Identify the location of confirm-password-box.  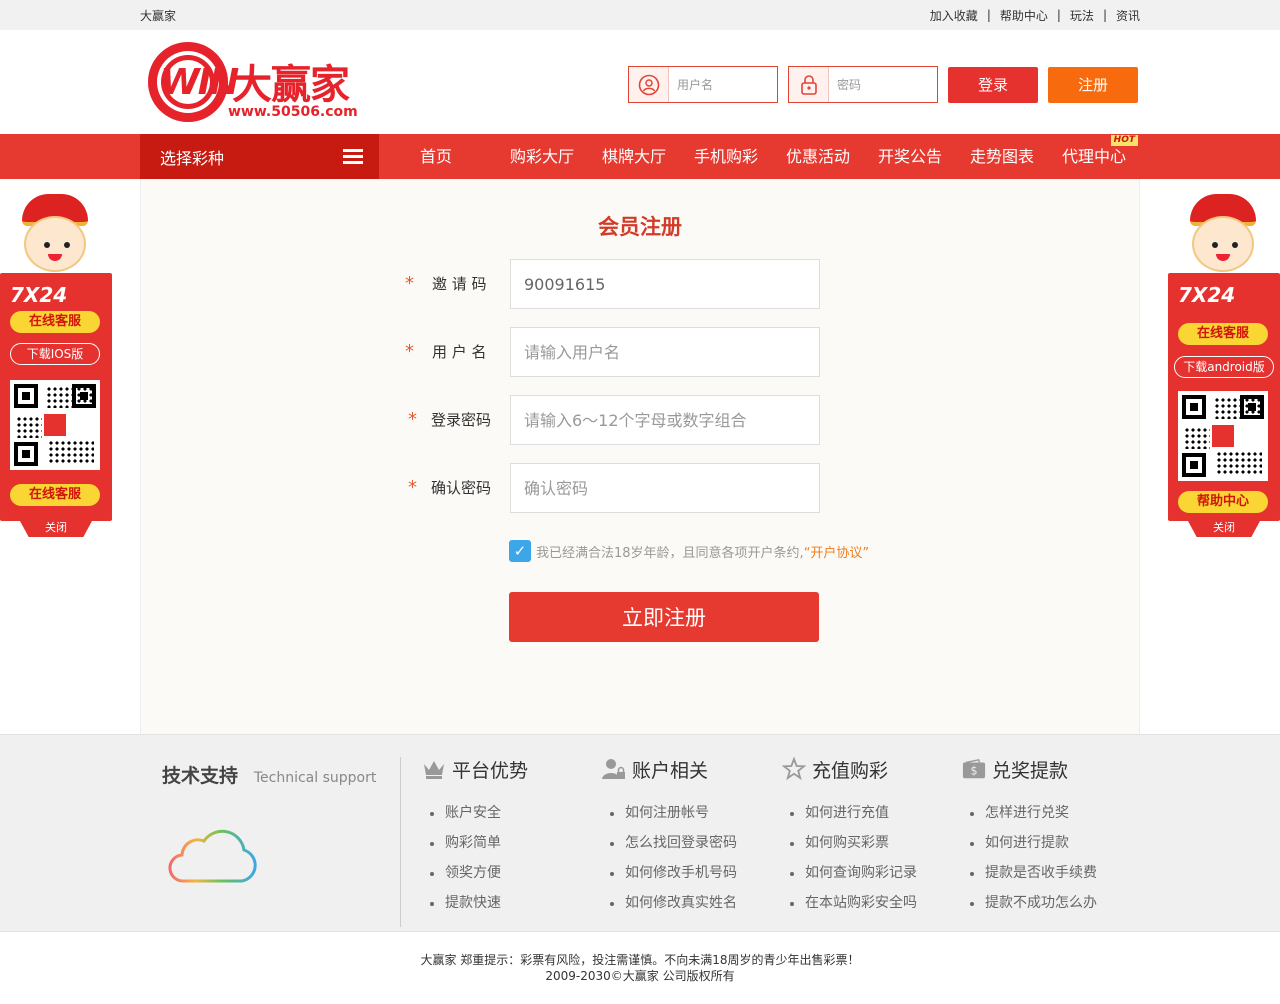
(665, 488).